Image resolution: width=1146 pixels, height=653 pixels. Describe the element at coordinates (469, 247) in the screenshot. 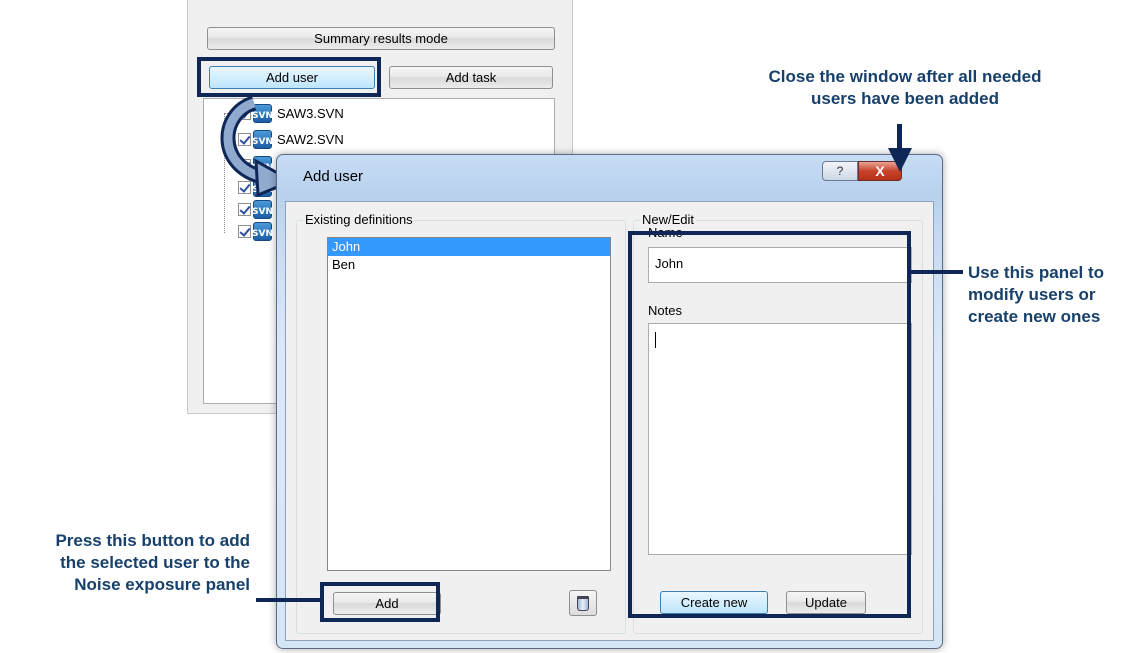

I see `list-item: John` at that location.